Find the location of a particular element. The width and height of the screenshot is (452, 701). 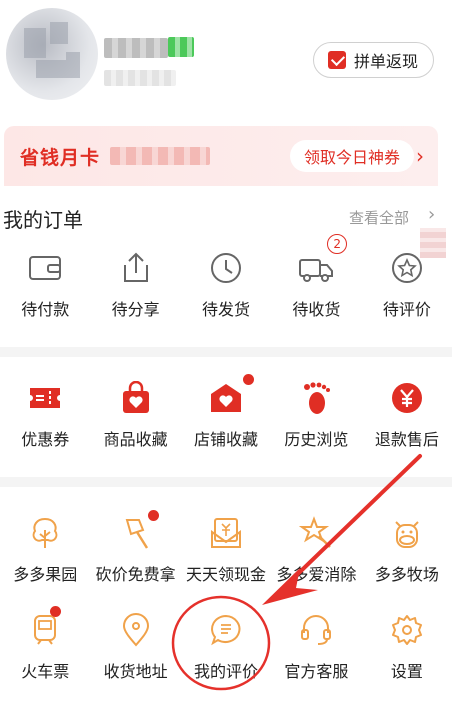

tool-label: 火车票 is located at coordinates (45, 671).